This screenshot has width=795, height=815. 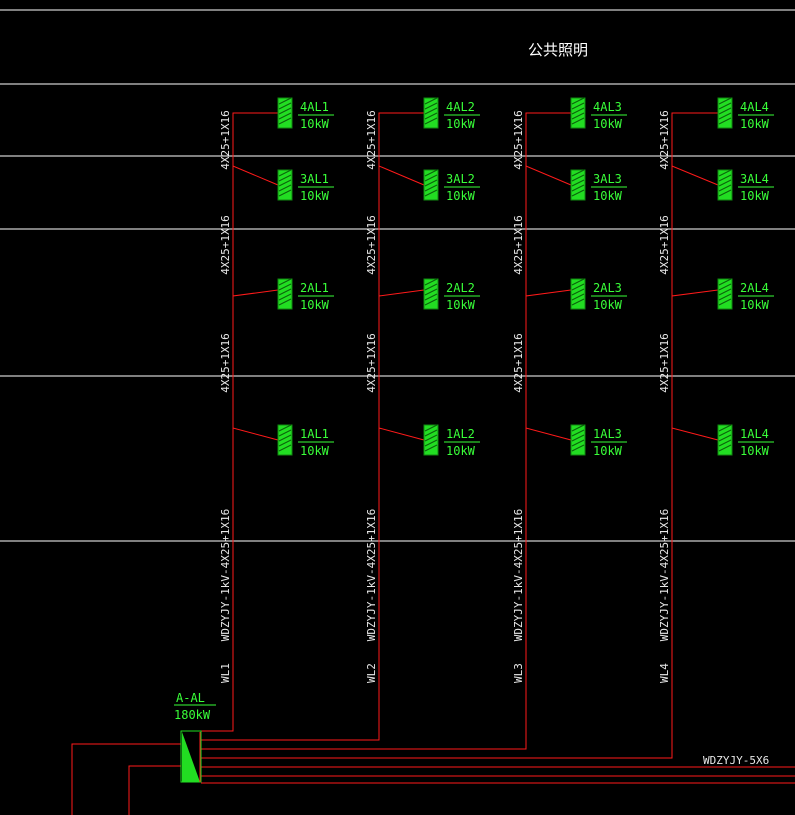 What do you see at coordinates (314, 179) in the screenshot?
I see `panel-name: 3AL1` at bounding box center [314, 179].